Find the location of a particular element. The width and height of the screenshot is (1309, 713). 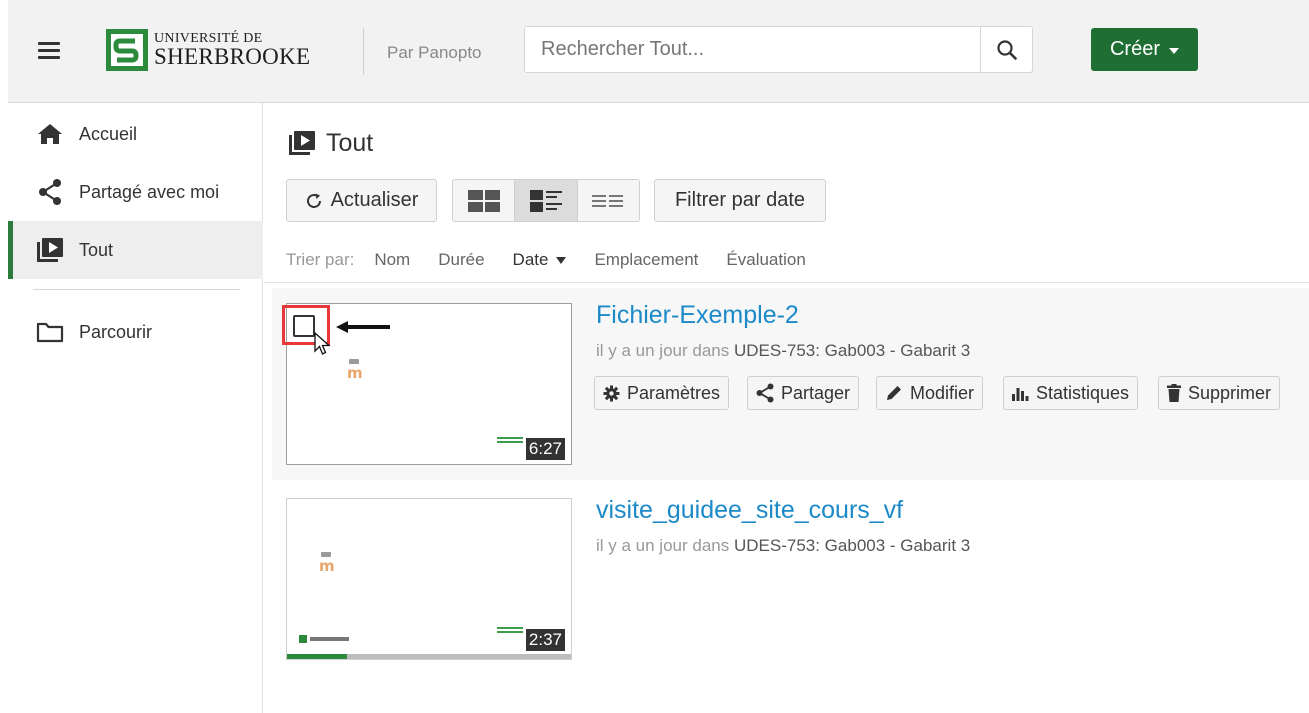

sidebar-item-label: Parcourir is located at coordinates (116, 331).